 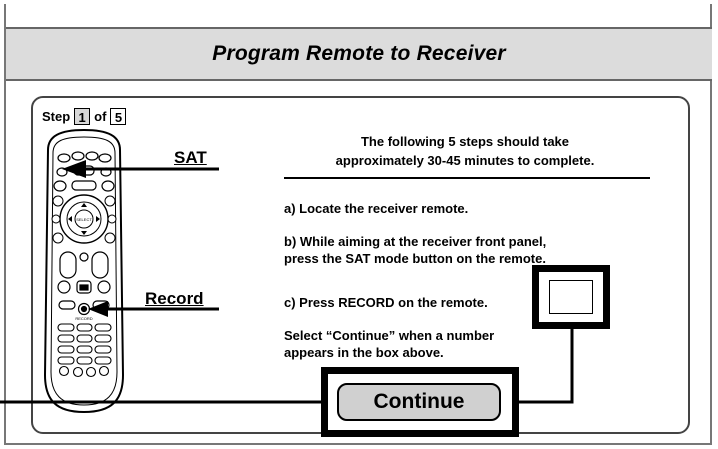 What do you see at coordinates (465, 160) in the screenshot?
I see `intro-line-2: approximately 30-45 minutes to complete.` at bounding box center [465, 160].